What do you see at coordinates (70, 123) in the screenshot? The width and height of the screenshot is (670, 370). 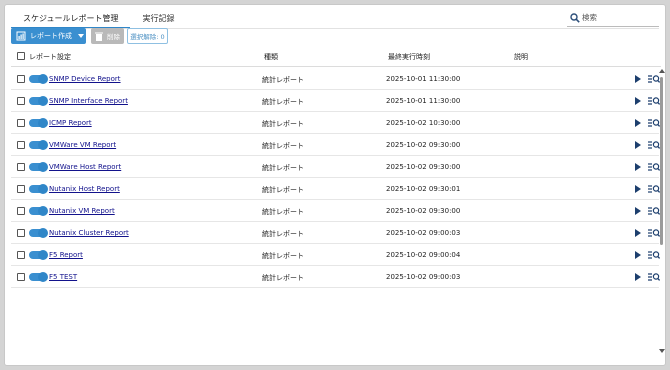 I see `report-name-link: ICMP Report` at bounding box center [70, 123].